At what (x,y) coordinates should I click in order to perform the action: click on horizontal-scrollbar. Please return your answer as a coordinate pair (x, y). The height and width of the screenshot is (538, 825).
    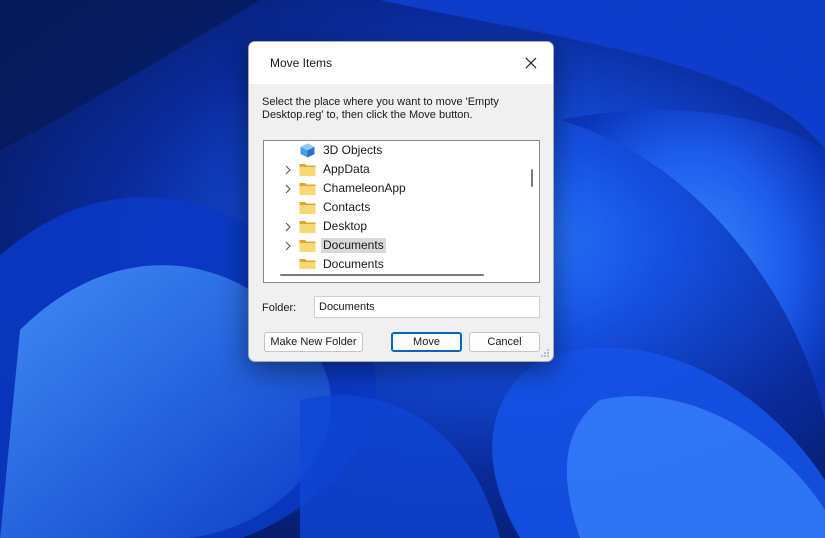
    Looking at the image, I should click on (396, 275).